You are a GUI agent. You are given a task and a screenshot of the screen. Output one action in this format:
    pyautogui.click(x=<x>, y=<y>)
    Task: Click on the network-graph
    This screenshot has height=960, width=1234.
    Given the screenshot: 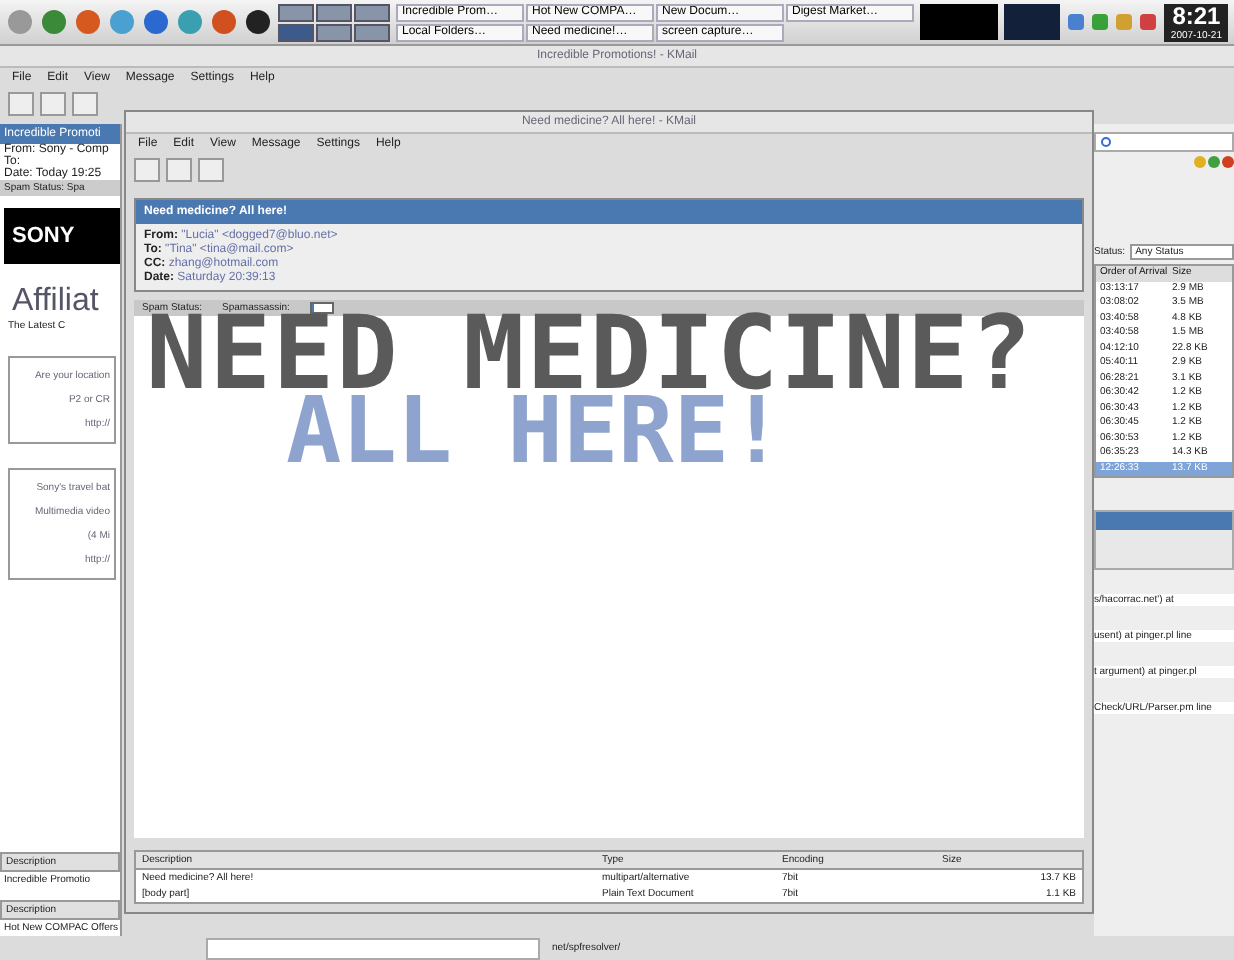 What is the action you would take?
    pyautogui.click(x=1032, y=22)
    